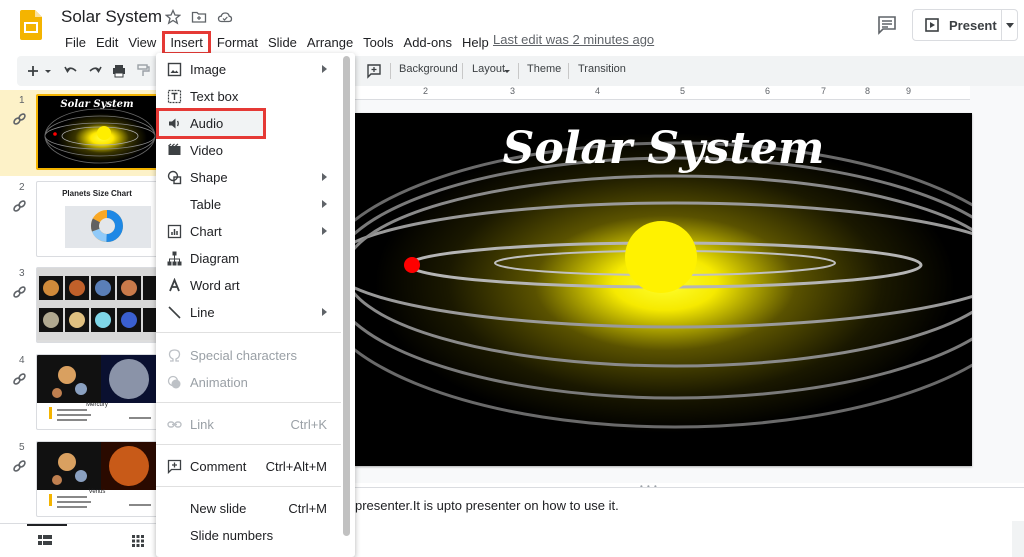 The width and height of the screenshot is (1024, 557). Describe the element at coordinates (428, 69) in the screenshot. I see `background-button: Background` at that location.